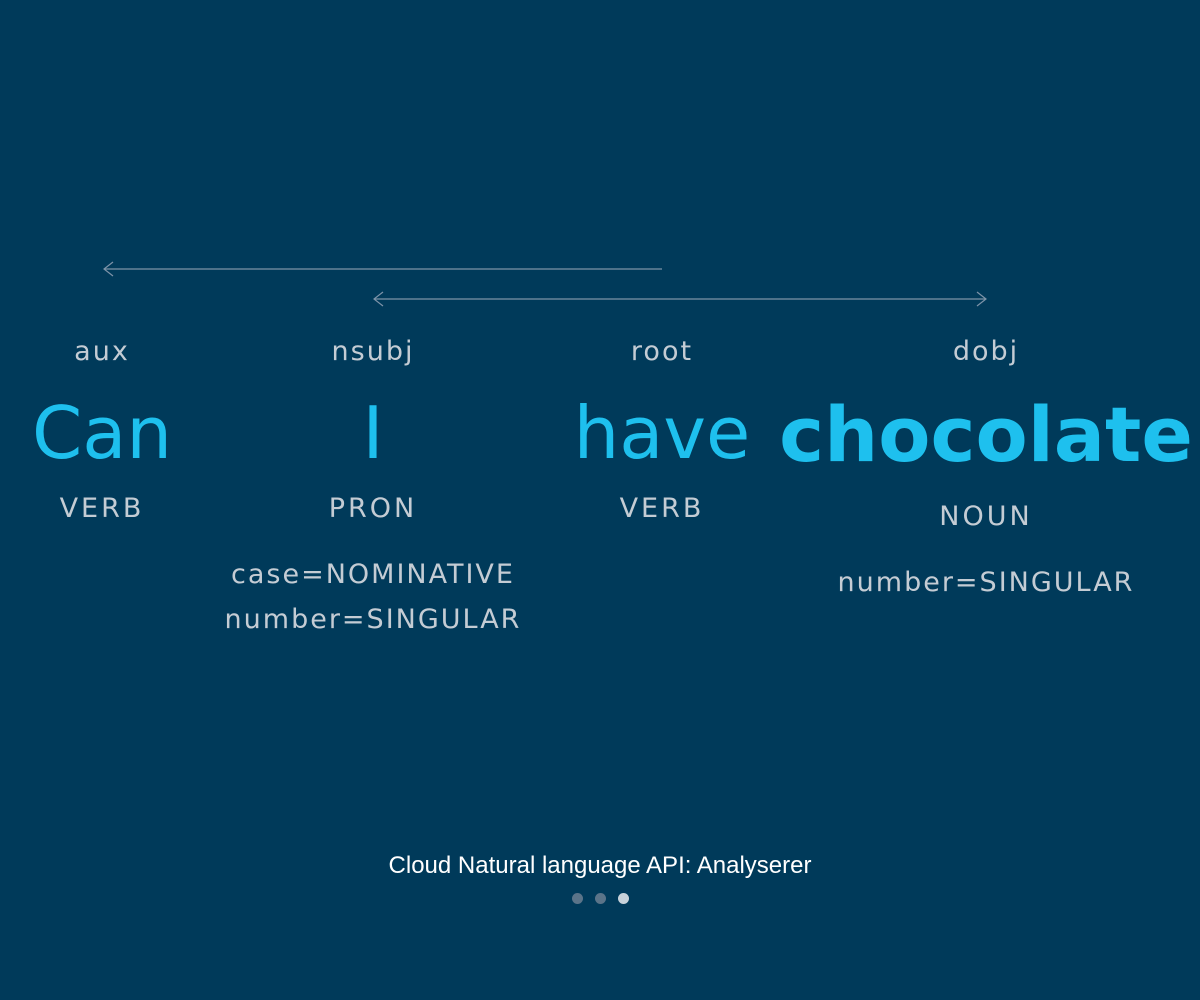 The height and width of the screenshot is (1000, 1200). What do you see at coordinates (373, 433) in the screenshot?
I see `token-word: I` at bounding box center [373, 433].